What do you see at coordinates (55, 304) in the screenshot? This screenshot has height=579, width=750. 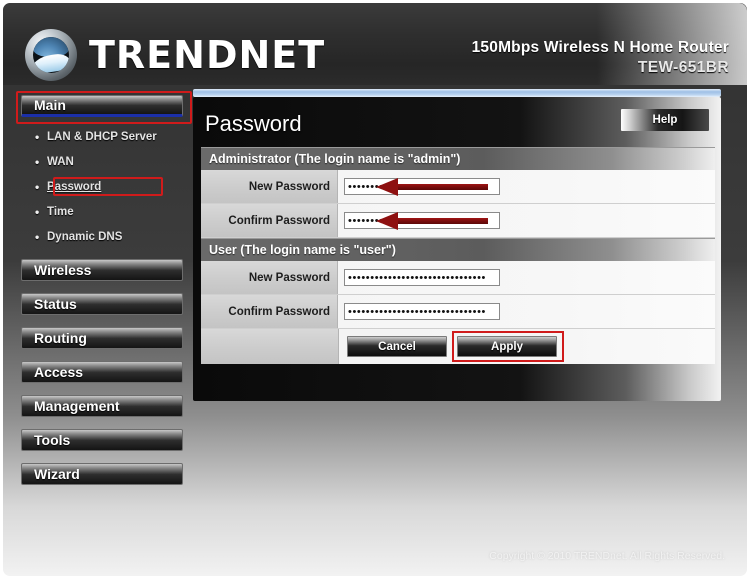 I see `sidebar-item-label: Status` at bounding box center [55, 304].